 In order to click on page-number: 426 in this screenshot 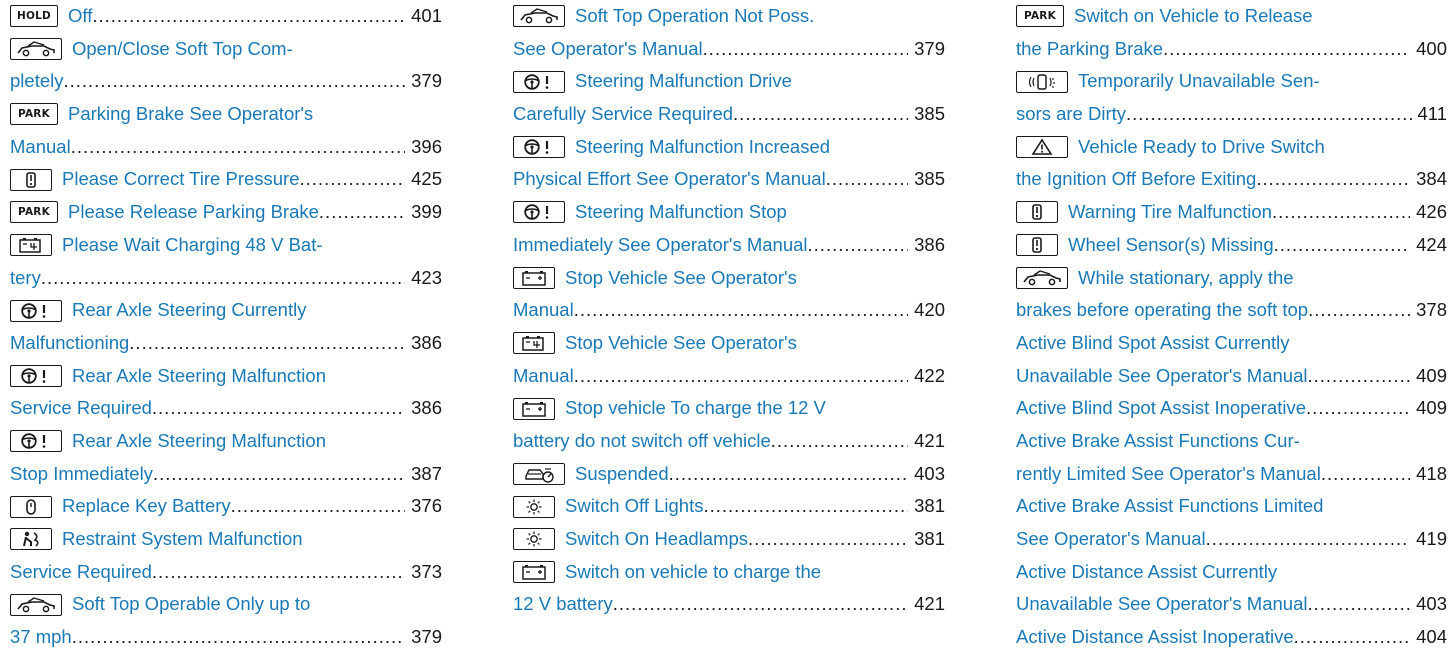, I will do `click(1431, 212)`.